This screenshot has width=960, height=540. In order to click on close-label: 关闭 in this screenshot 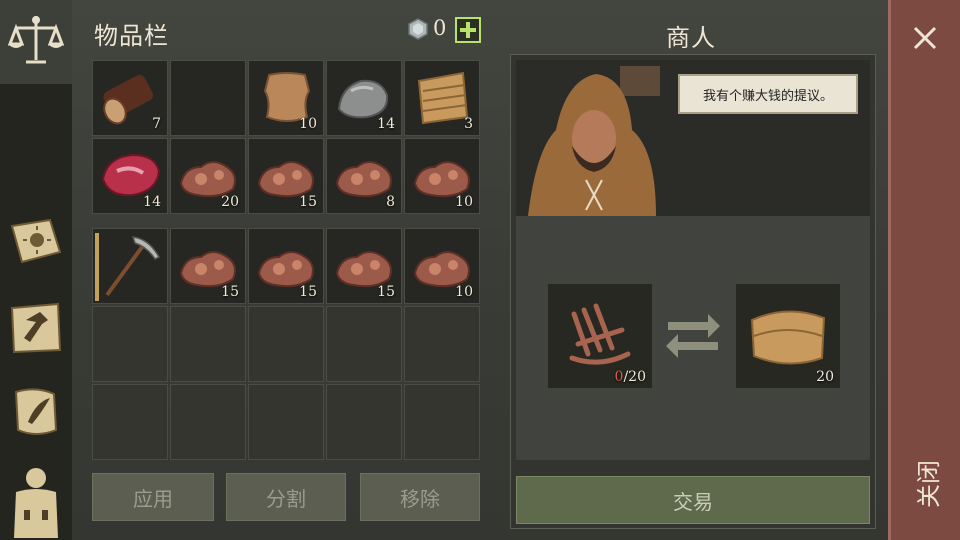, I will do `click(929, 484)`.